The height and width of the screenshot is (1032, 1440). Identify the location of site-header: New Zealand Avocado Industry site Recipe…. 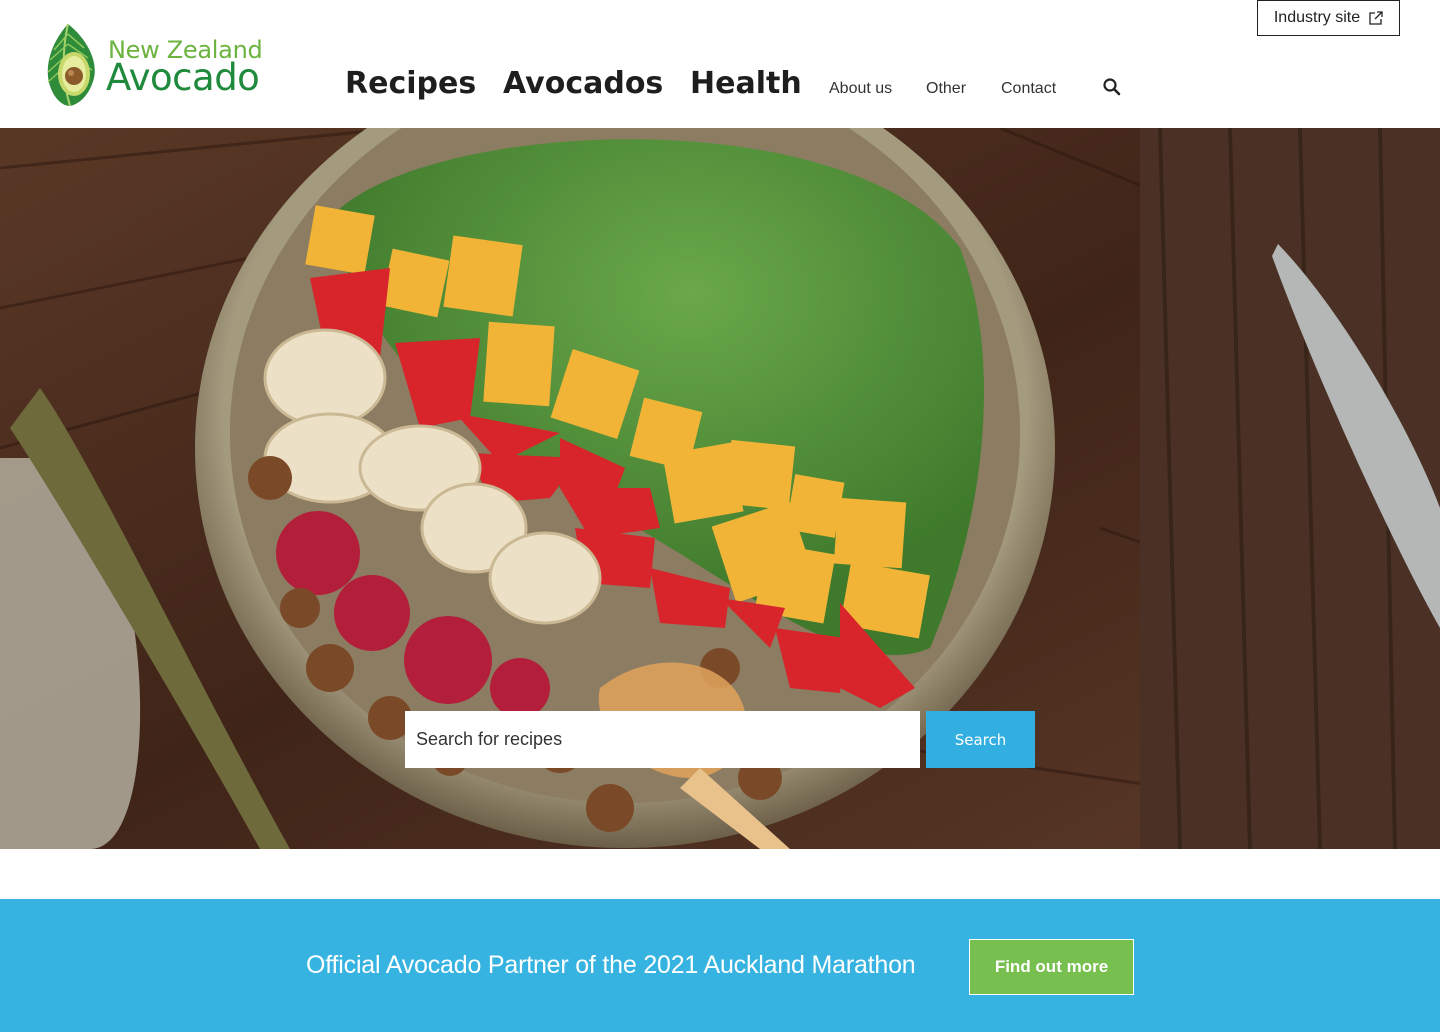
(720, 64).